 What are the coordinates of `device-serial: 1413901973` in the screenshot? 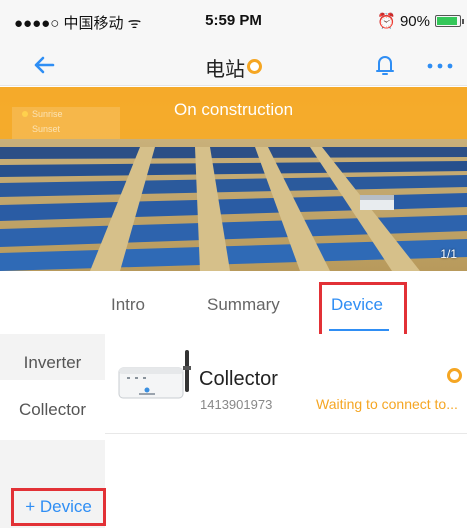 It's located at (236, 404).